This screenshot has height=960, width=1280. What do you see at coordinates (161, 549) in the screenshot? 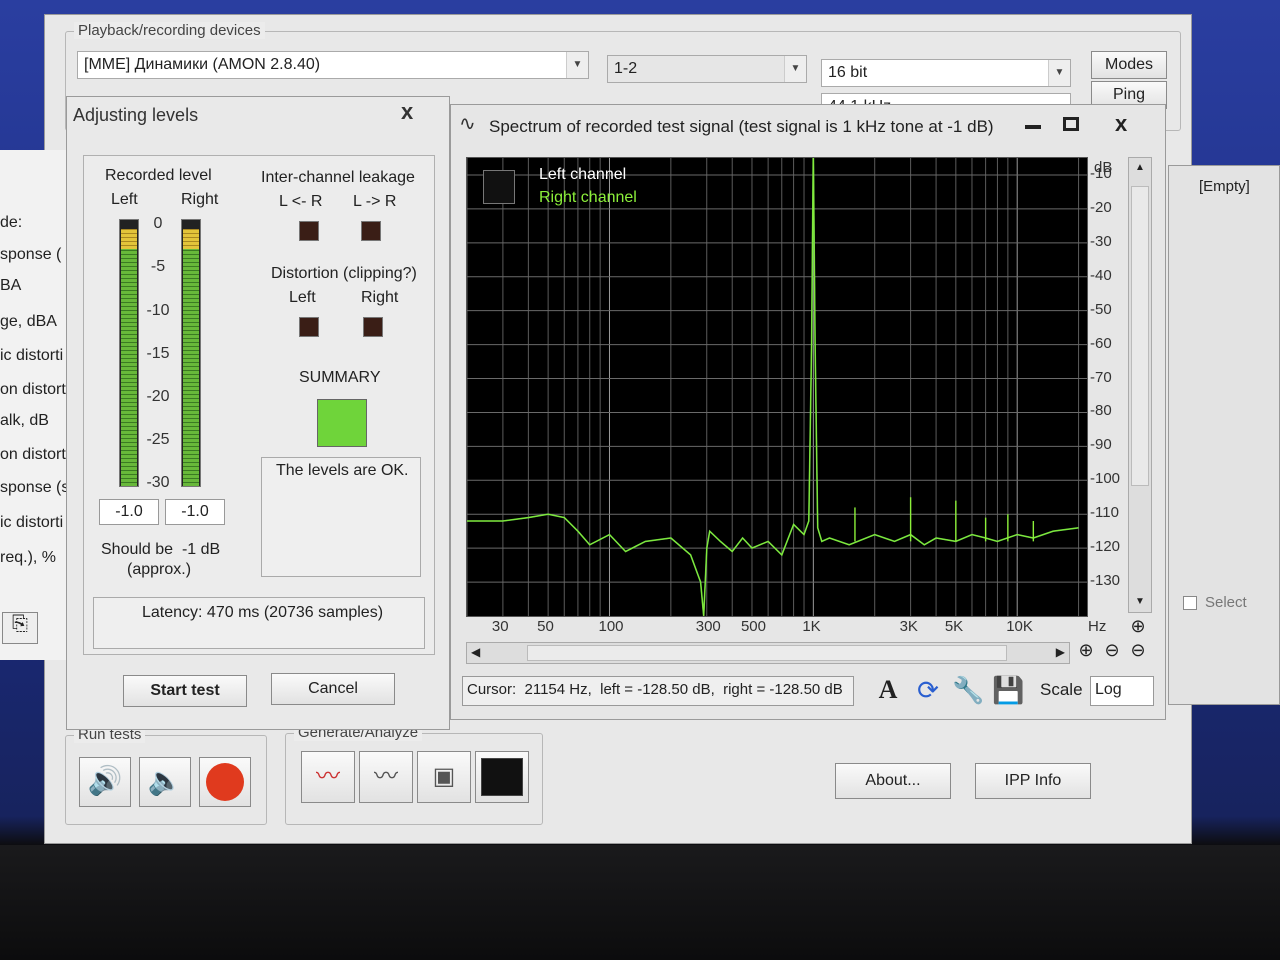
I see `should-be-label: Should be -1 dB` at bounding box center [161, 549].